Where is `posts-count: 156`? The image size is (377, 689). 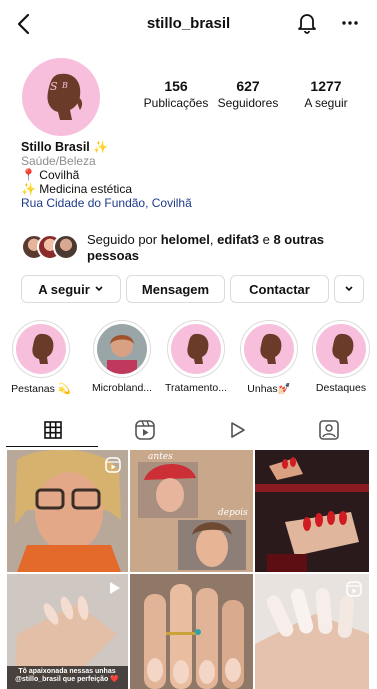 posts-count: 156 is located at coordinates (176, 86).